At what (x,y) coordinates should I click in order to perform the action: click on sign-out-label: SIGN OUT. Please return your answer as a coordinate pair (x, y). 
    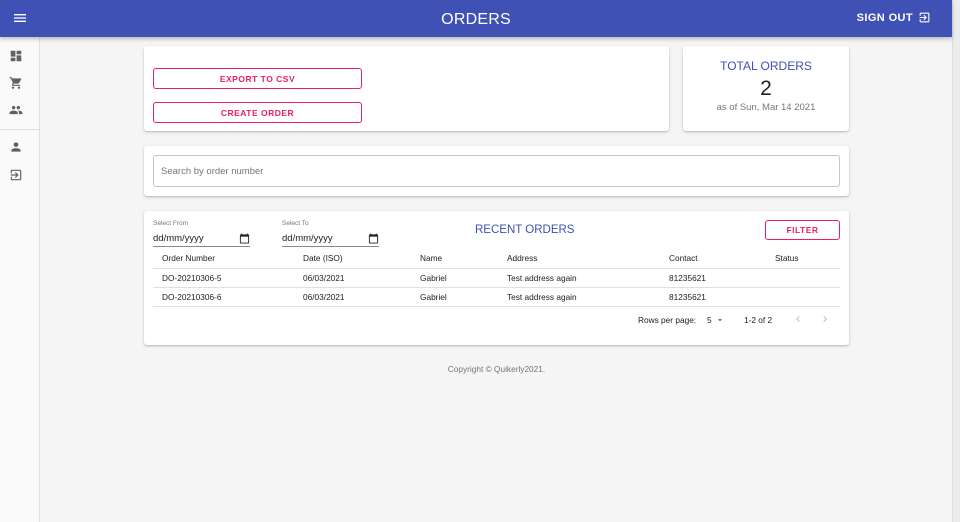
    Looking at the image, I should click on (884, 17).